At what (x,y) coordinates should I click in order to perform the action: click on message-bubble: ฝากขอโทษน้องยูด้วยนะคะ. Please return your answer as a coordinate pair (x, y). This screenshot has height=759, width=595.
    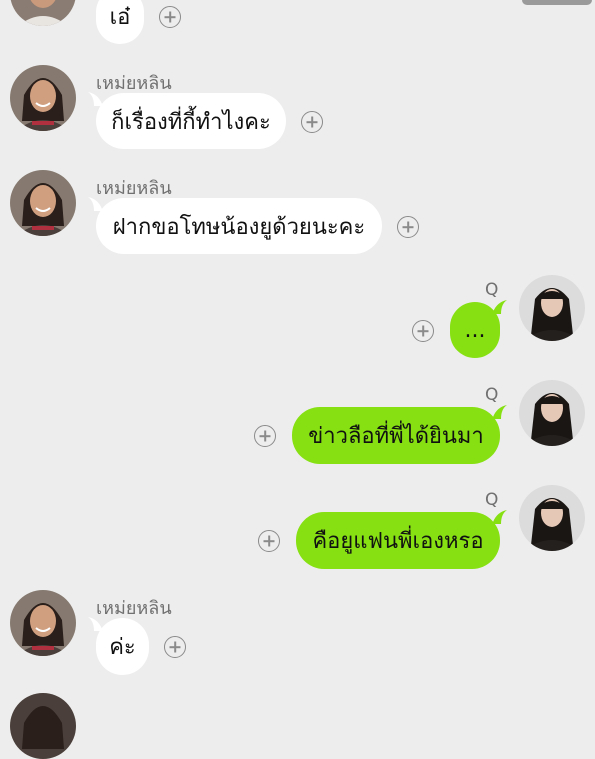
    Looking at the image, I should click on (239, 226).